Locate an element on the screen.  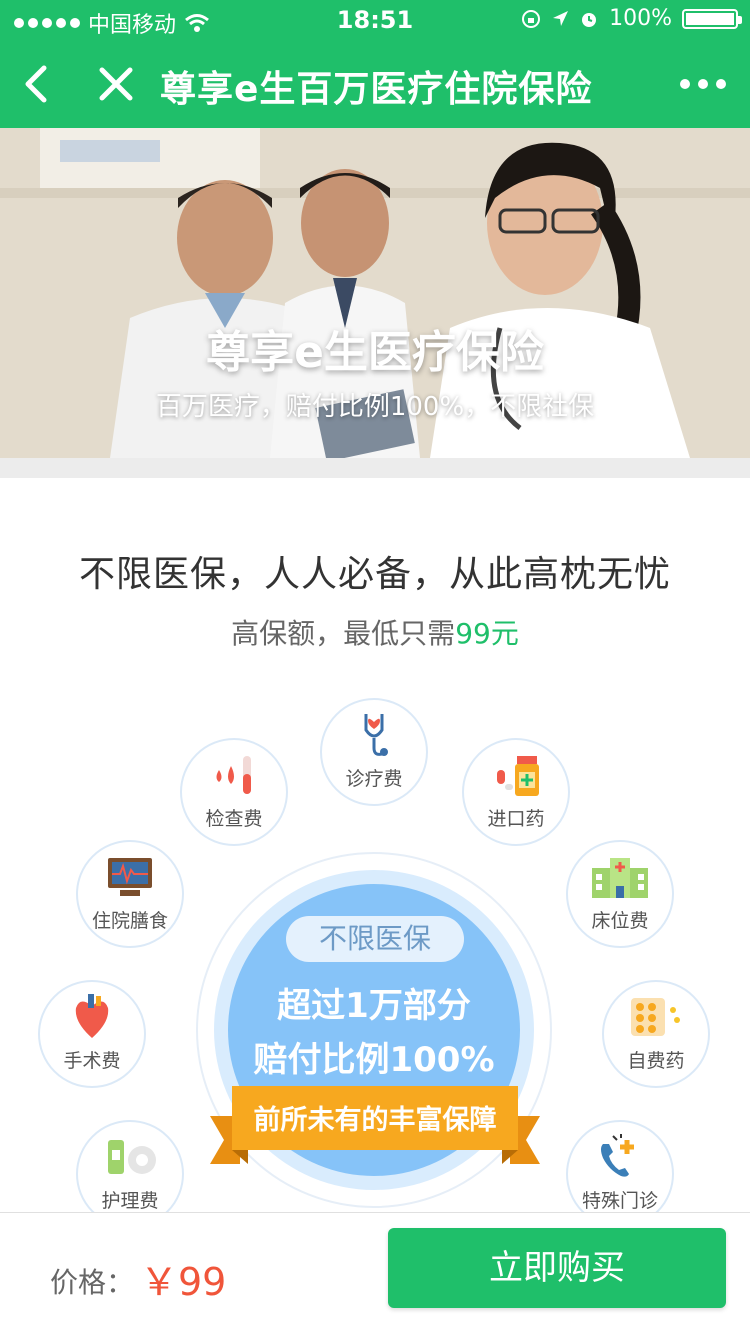
coverage-label: 诊疗费 is located at coordinates (374, 779).